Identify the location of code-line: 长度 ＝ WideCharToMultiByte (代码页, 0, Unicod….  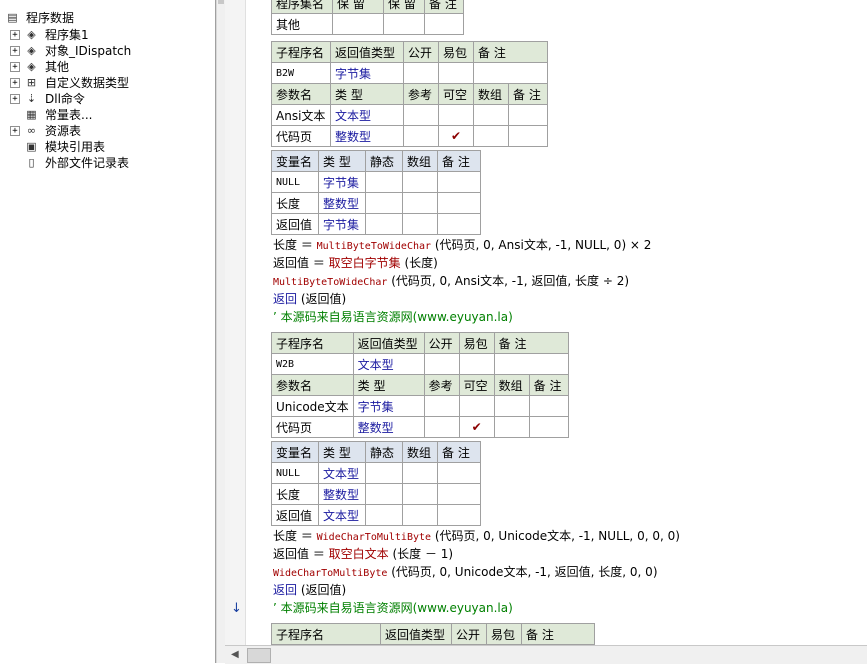
(476, 536).